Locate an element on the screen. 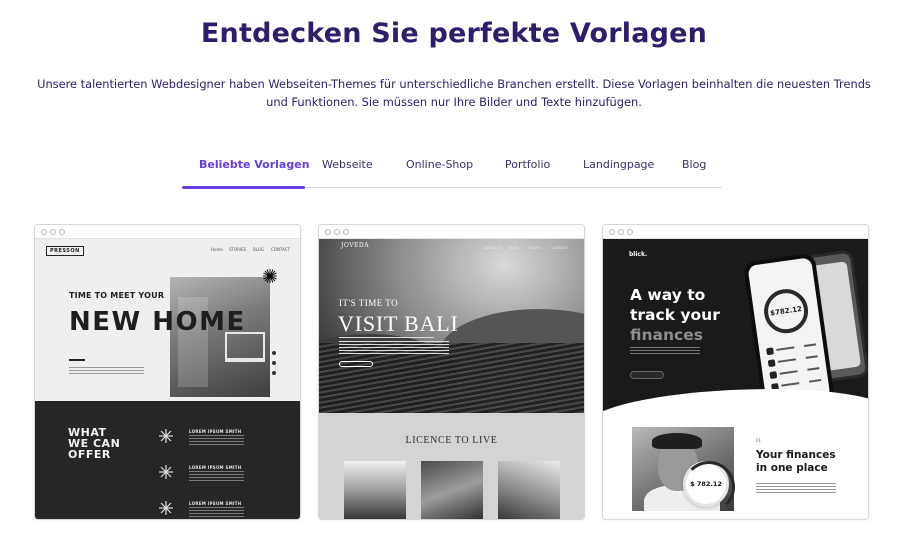  preview-nav-item: ABOUT US is located at coordinates (493, 248).